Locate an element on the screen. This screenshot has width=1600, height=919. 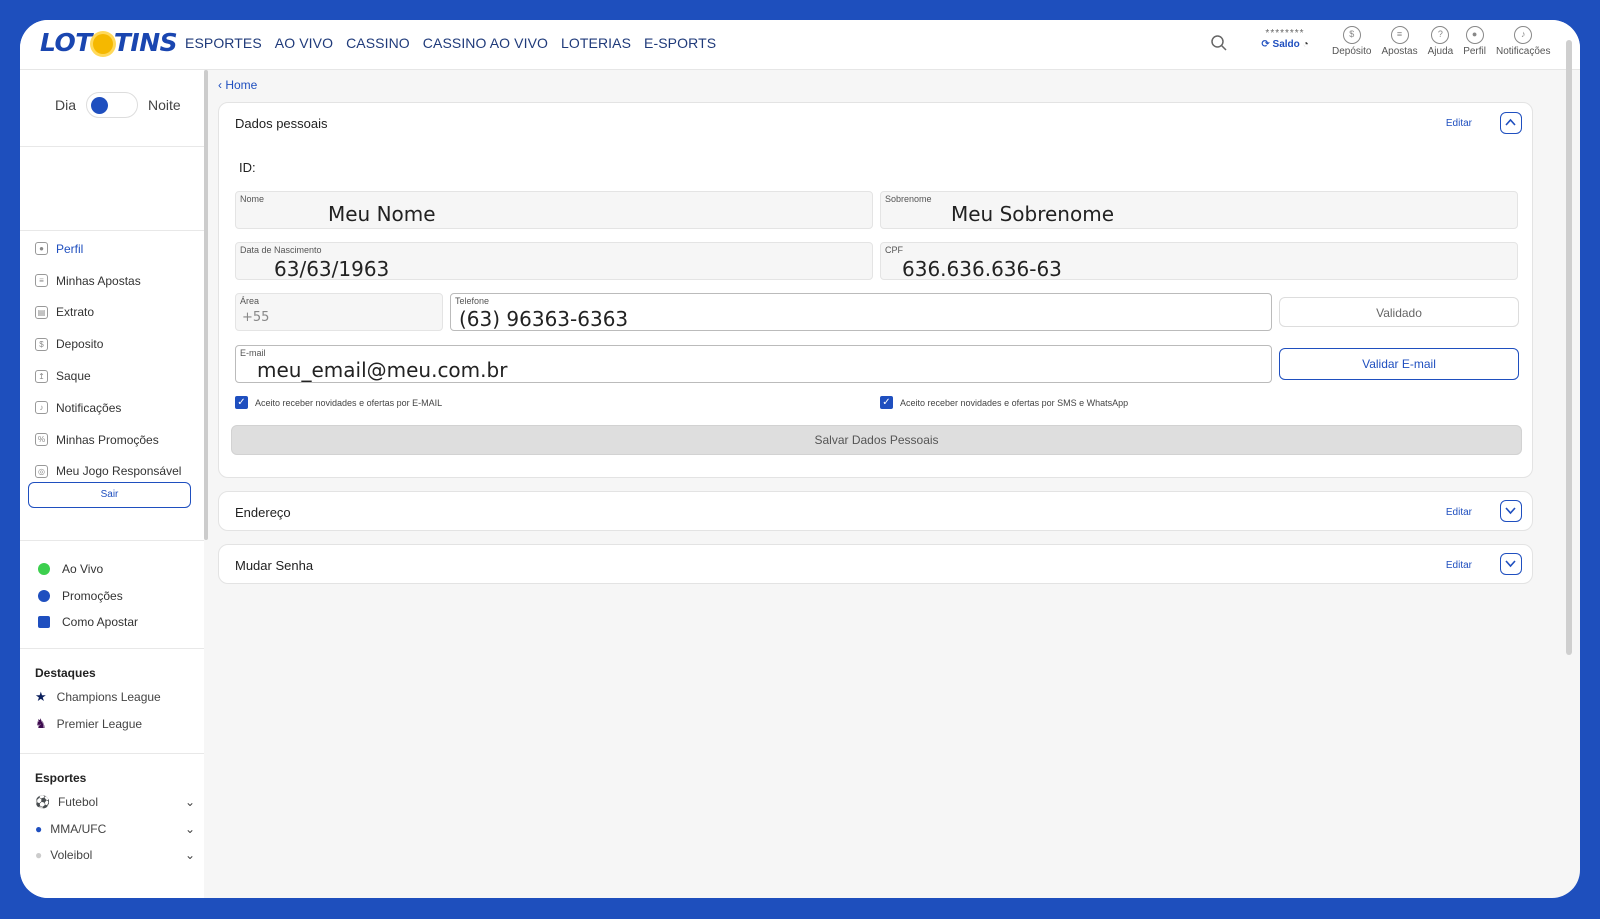
profile-label: Perfil is located at coordinates (1474, 51).